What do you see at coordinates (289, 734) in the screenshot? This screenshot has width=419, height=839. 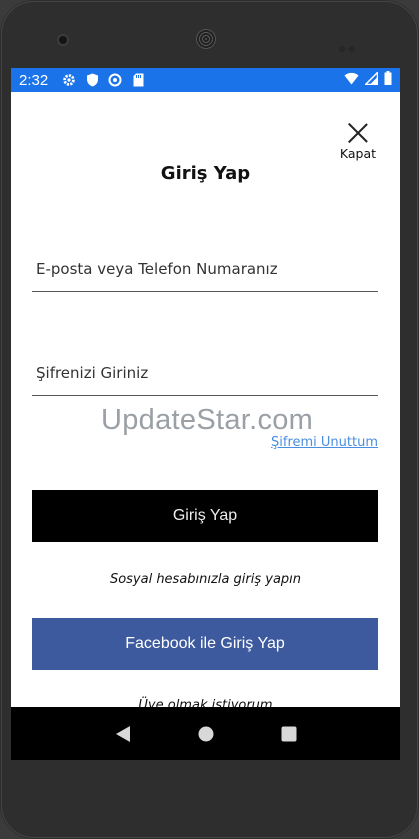 I see `recents-icon` at bounding box center [289, 734].